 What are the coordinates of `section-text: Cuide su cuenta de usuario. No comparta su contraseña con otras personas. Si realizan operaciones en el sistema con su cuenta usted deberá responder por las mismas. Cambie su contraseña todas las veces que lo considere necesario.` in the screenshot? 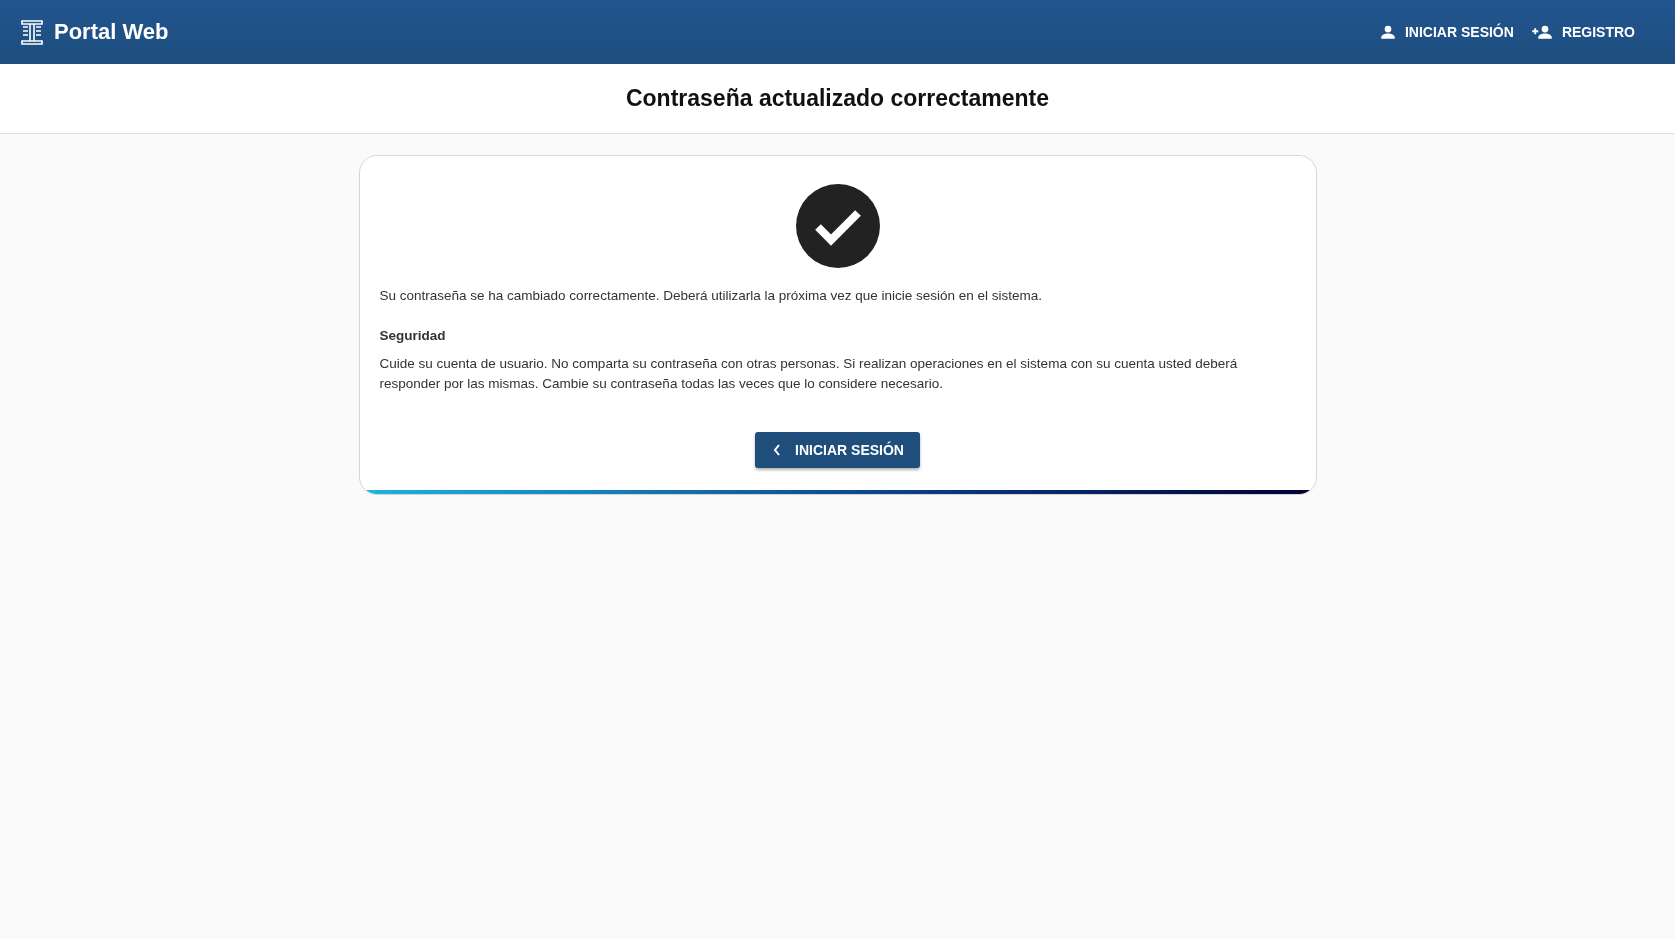 It's located at (809, 374).